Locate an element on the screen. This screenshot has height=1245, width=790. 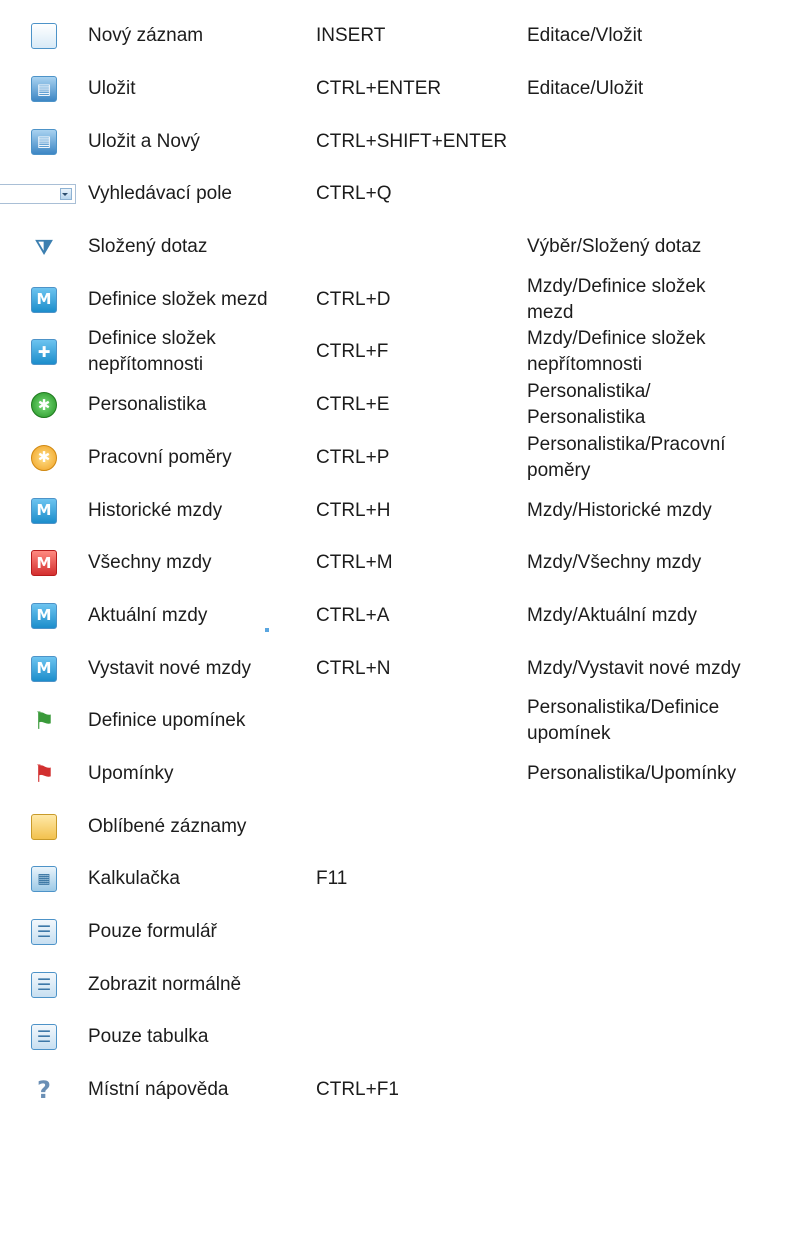
table-row: ☰ Zobrazit normálně is located at coordinates (395, 984).